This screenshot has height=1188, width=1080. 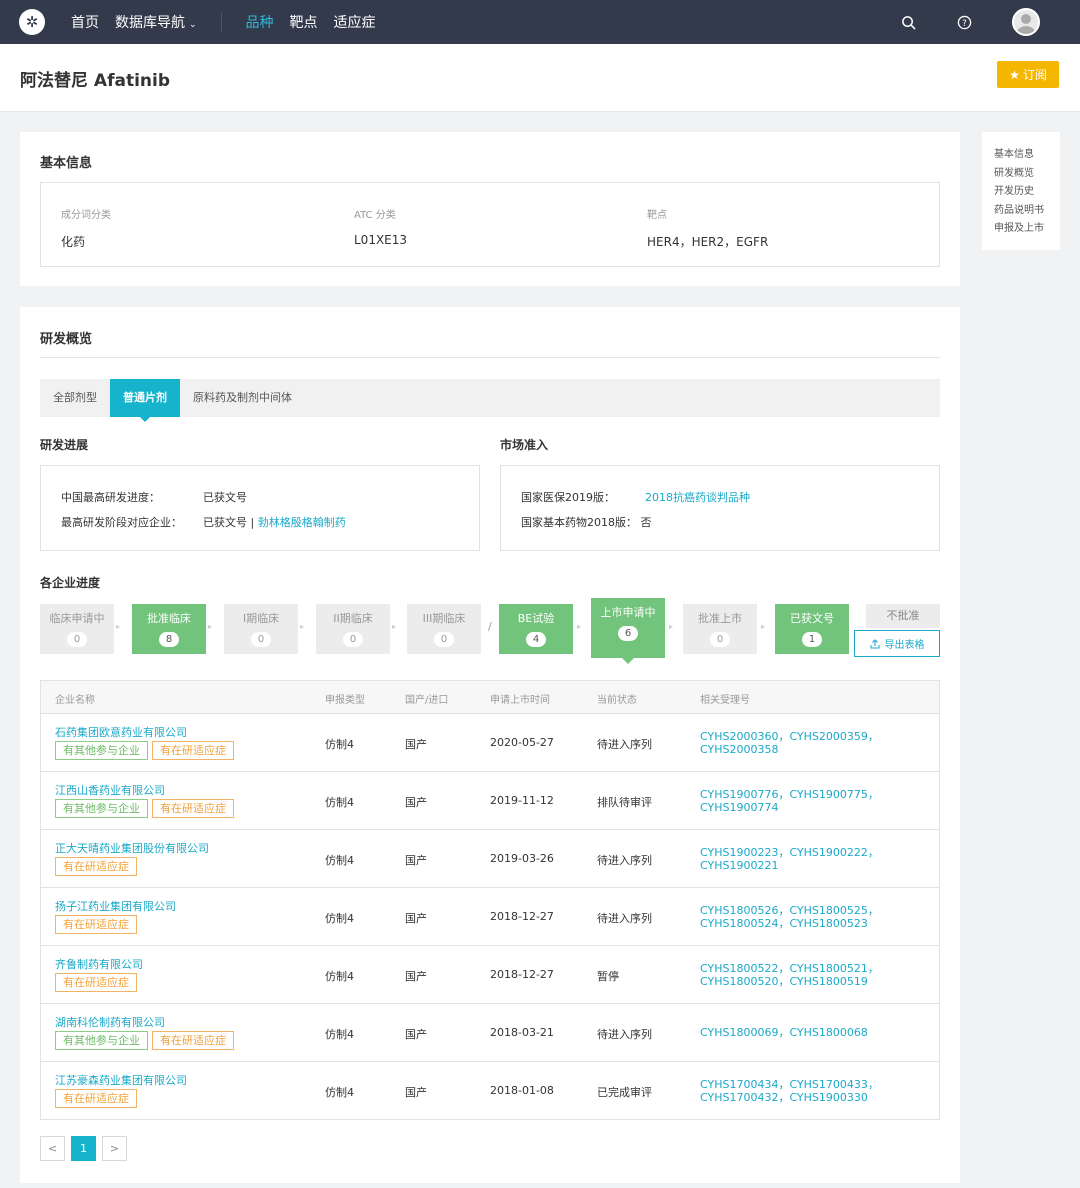 What do you see at coordinates (169, 629) in the screenshot?
I see `stage-clinical-approved: 批准临床 8` at bounding box center [169, 629].